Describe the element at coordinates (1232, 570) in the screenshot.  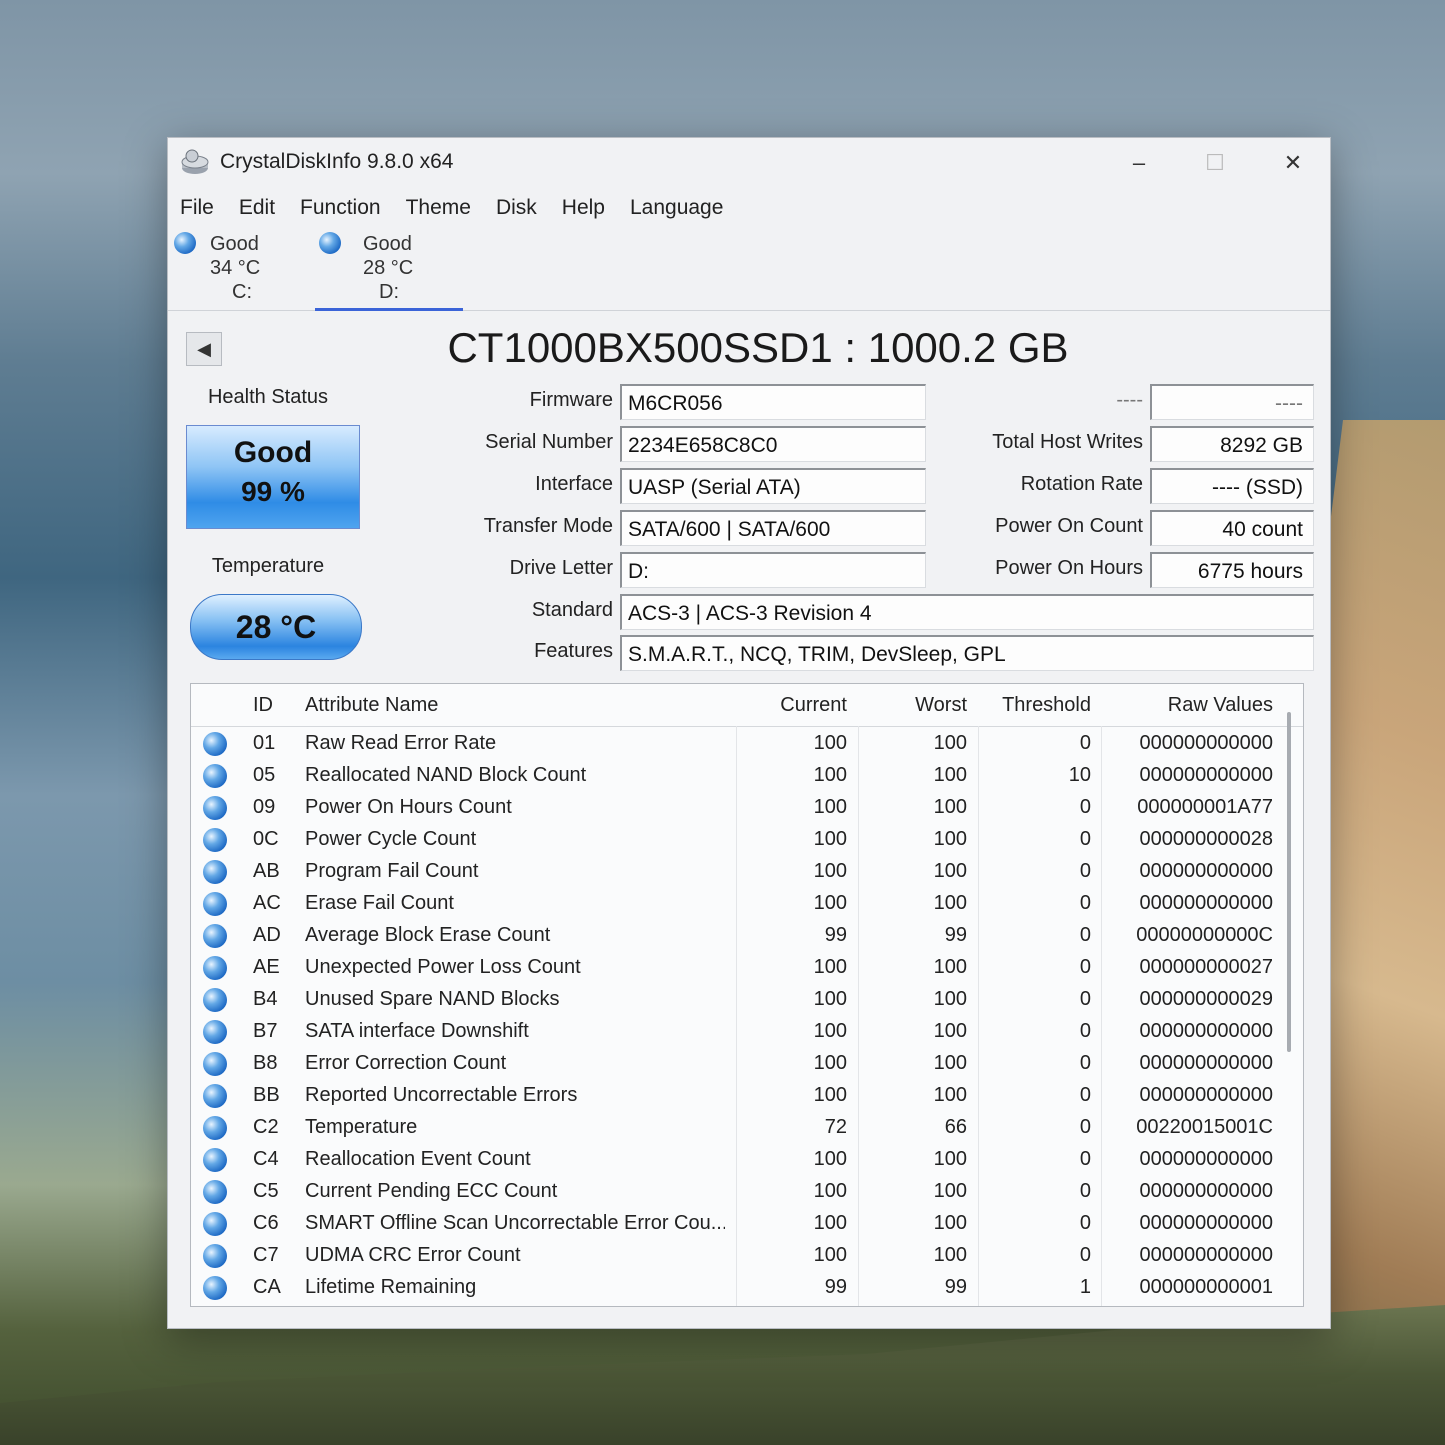
I see `power-on-hours-field: 6775 hours` at that location.